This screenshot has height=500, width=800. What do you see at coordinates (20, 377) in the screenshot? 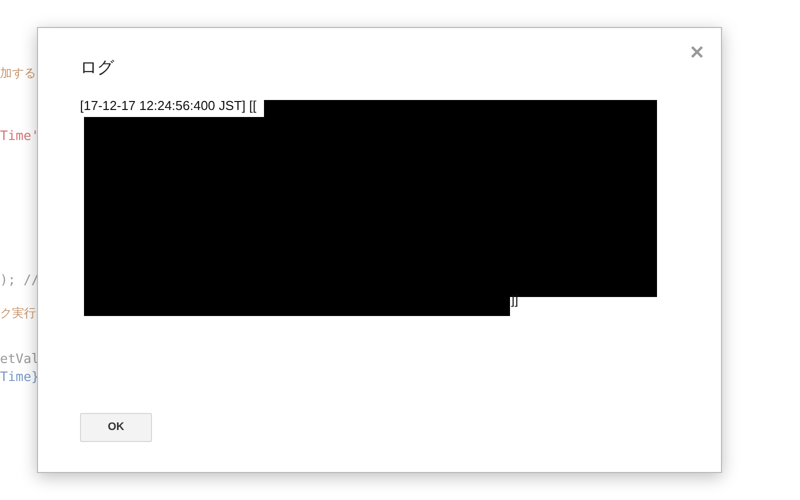
I see `code-text: Time}` at bounding box center [20, 377].